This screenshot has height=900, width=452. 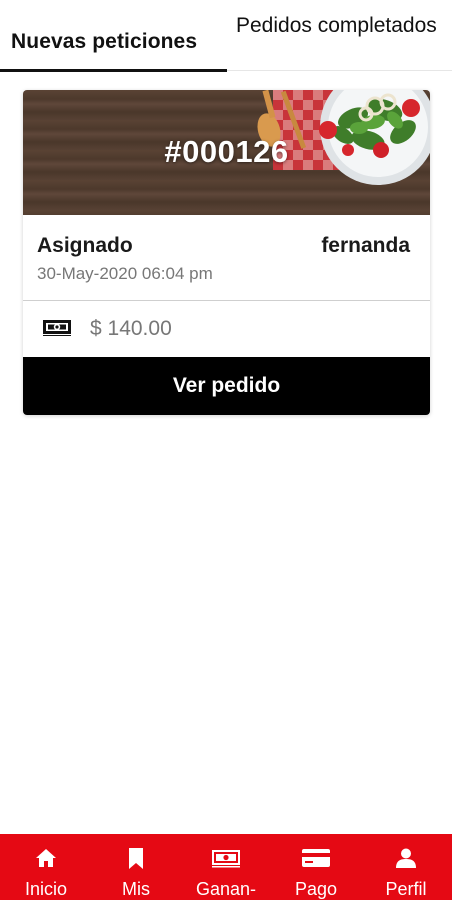 I want to click on order-amount: $ 140.00, so click(x=131, y=328).